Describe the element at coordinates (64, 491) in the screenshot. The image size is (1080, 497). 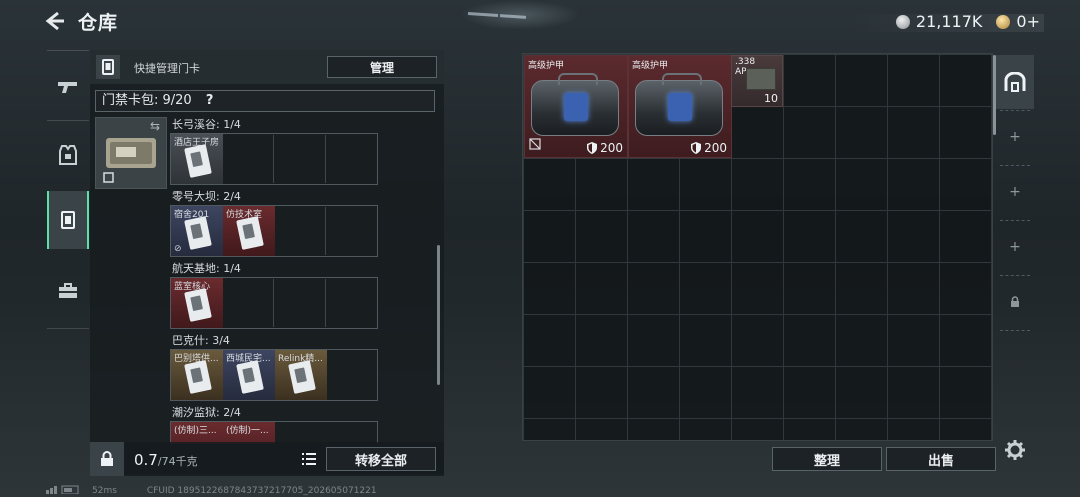
I see `signal-icon` at that location.